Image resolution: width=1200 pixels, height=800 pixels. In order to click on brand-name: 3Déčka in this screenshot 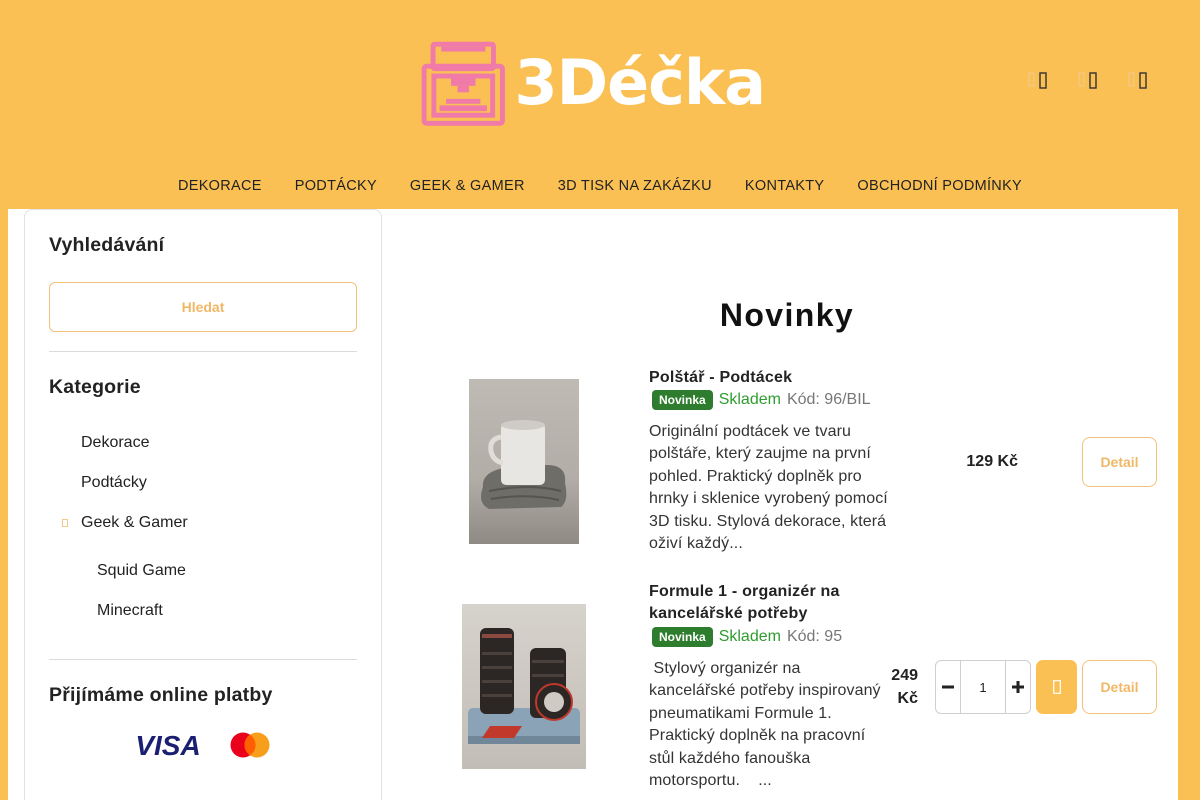, I will do `click(640, 82)`.